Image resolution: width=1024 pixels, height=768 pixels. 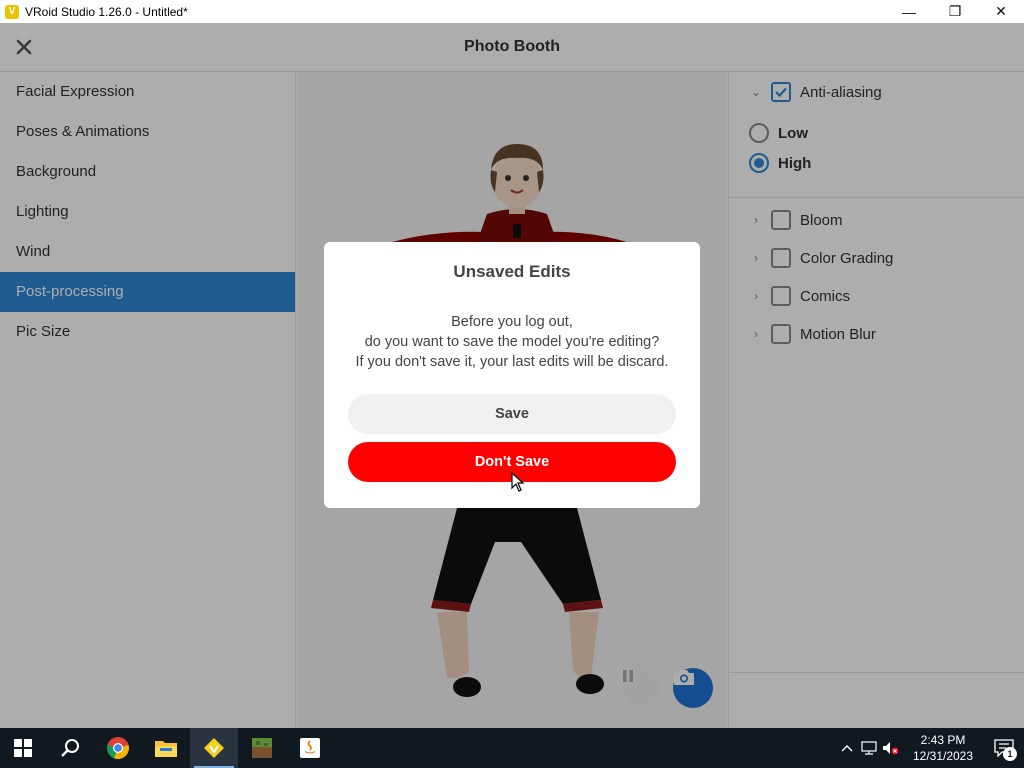 What do you see at coordinates (869, 748) in the screenshot?
I see `network-icon` at bounding box center [869, 748].